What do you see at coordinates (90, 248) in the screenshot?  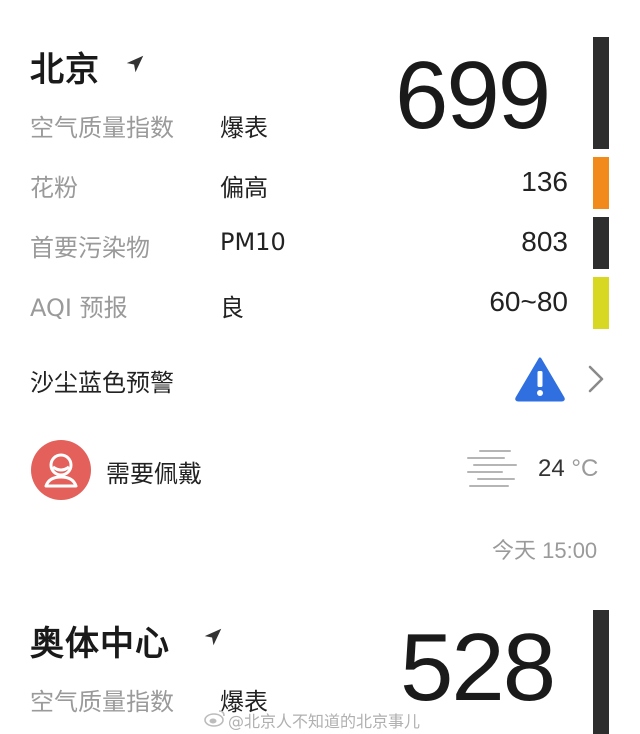 I see `primary-pollutant-label: 首要污染物` at bounding box center [90, 248].